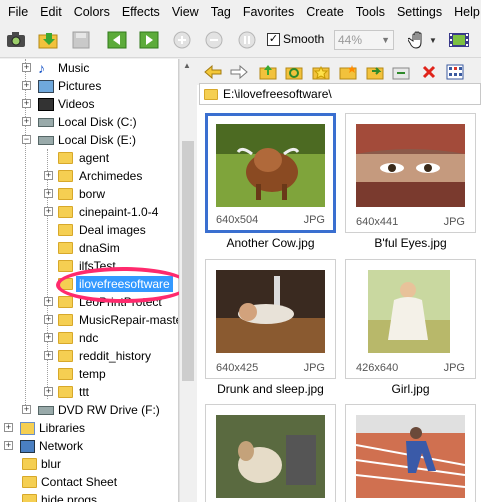  I want to click on menu-file: File, so click(18, 12).